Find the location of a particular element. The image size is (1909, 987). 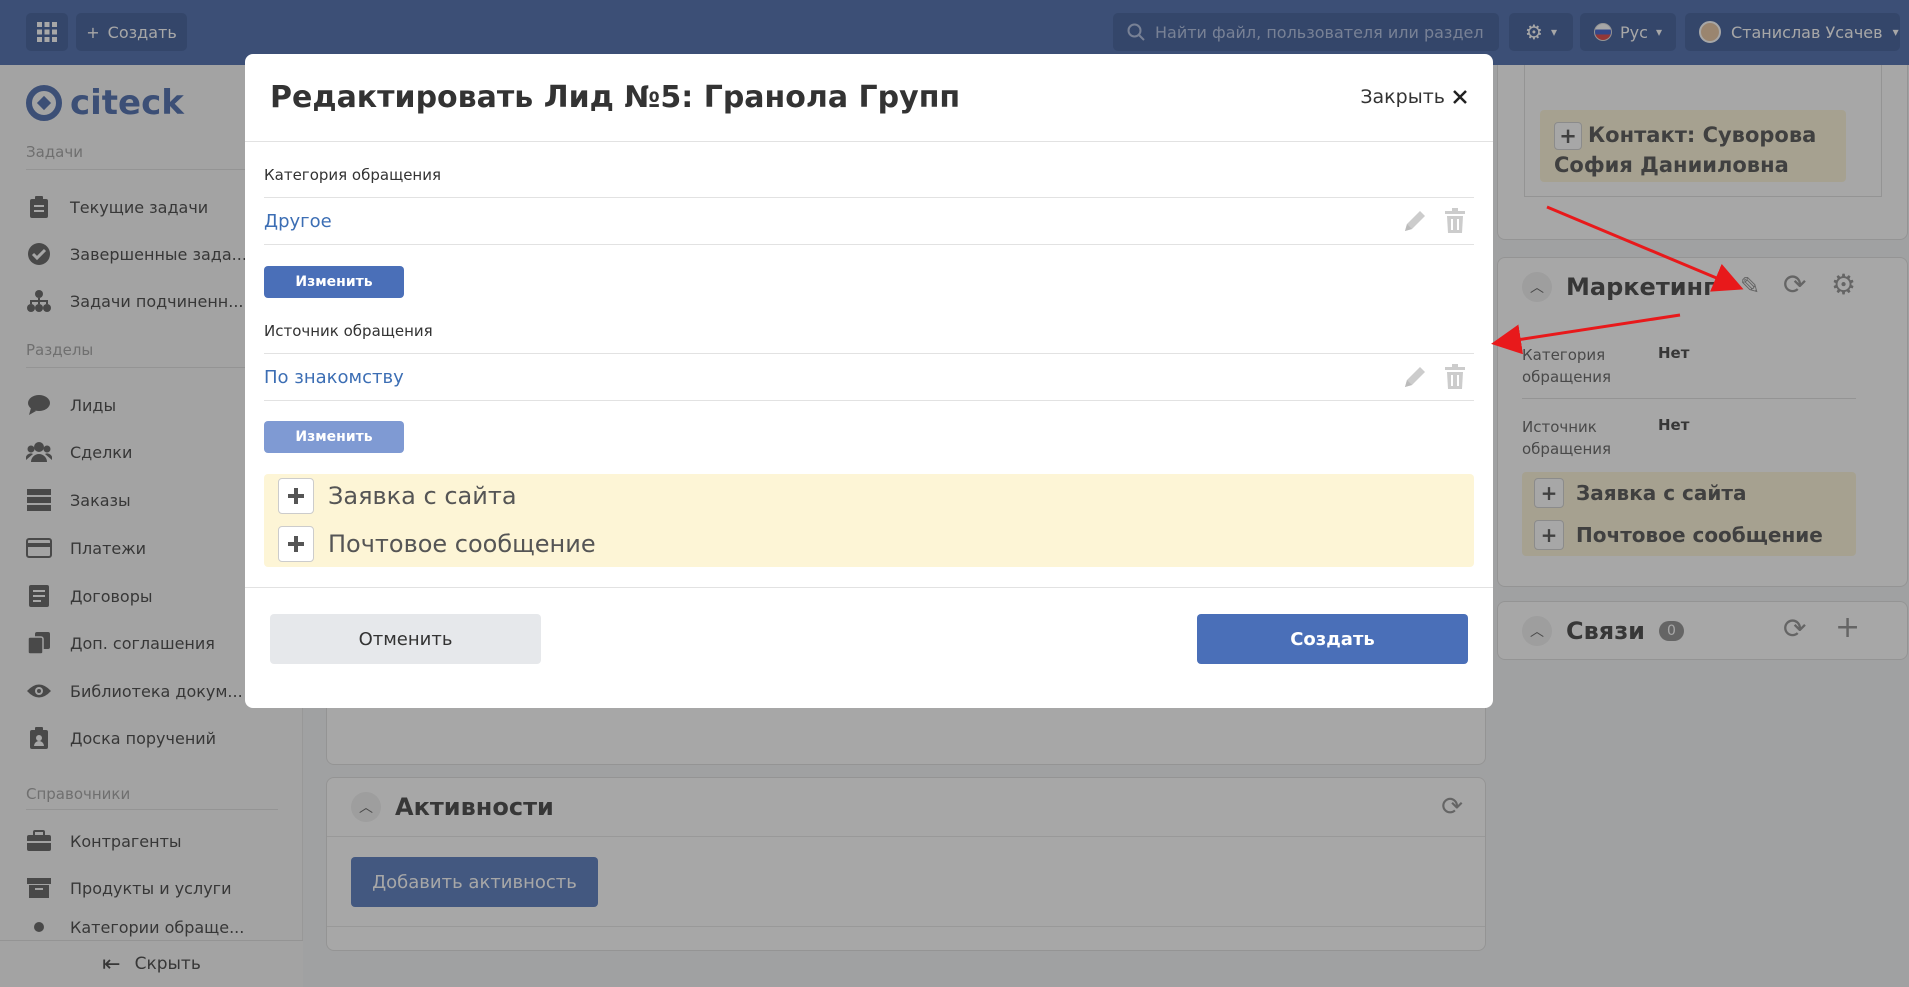

change-category-button: Изменить is located at coordinates (334, 282).